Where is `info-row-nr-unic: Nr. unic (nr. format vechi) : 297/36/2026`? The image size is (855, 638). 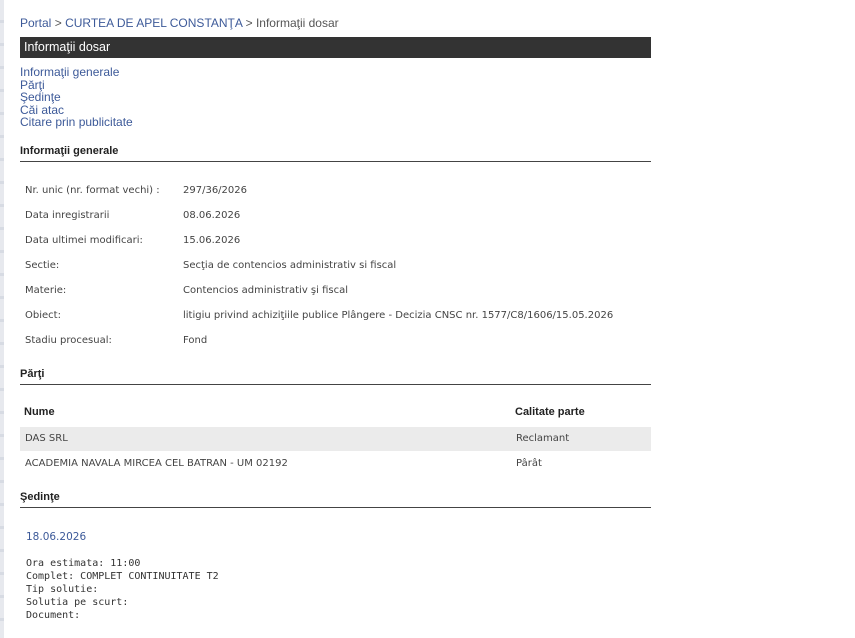
info-row-nr-unic: Nr. unic (nr. format vechi) : 297/36/2026 is located at coordinates (136, 190).